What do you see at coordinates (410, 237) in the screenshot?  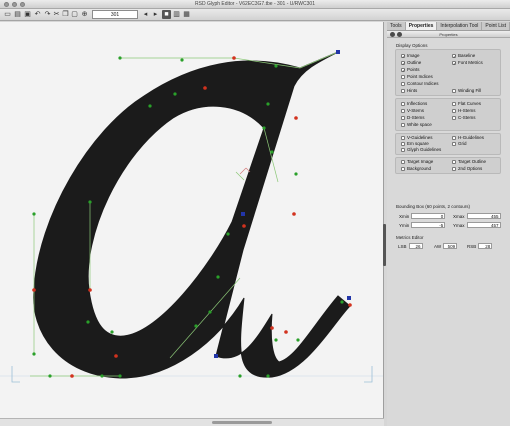 I see `metrics-editor-title: Metrics Editor` at bounding box center [410, 237].